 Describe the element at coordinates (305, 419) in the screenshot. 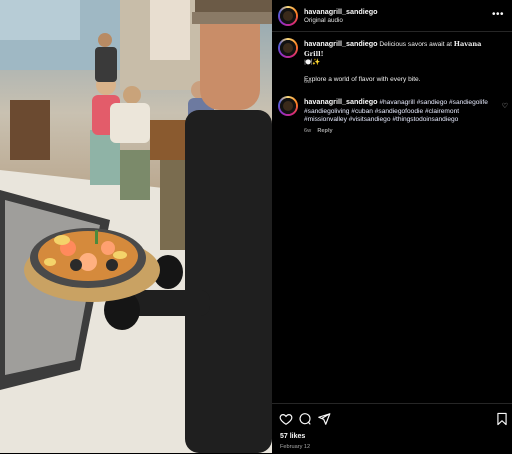

I see `comment-icon` at that location.